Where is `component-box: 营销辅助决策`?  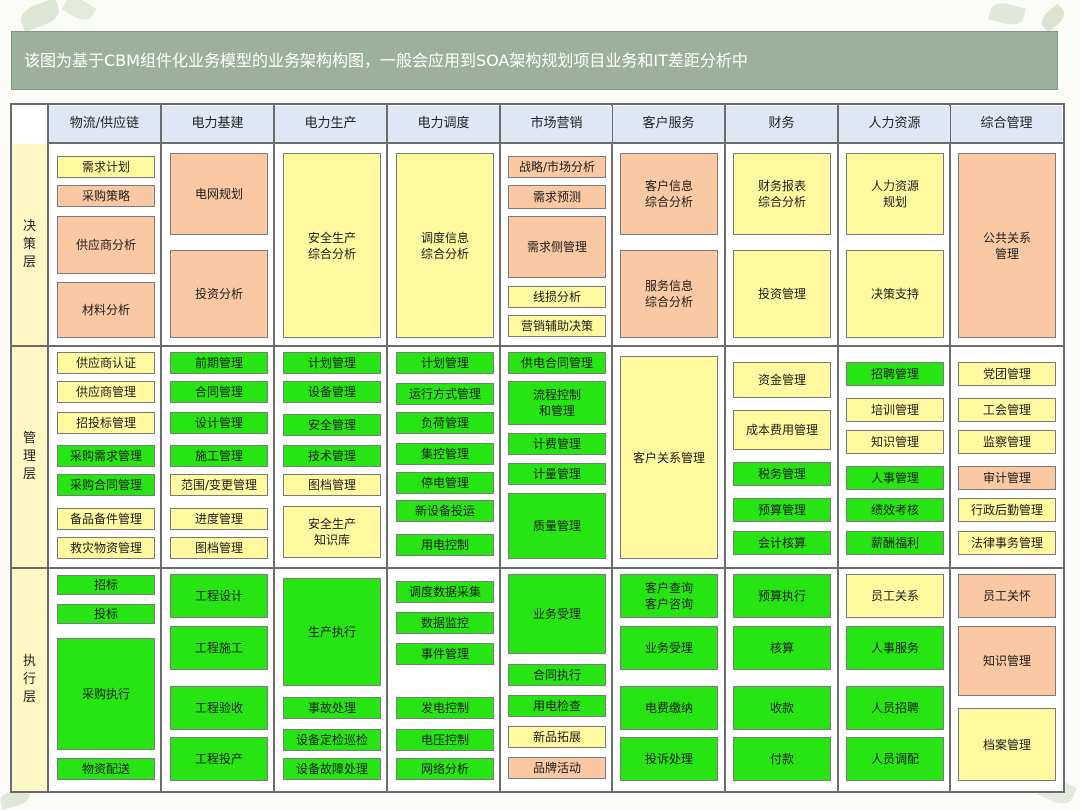 component-box: 营销辅助决策 is located at coordinates (557, 326).